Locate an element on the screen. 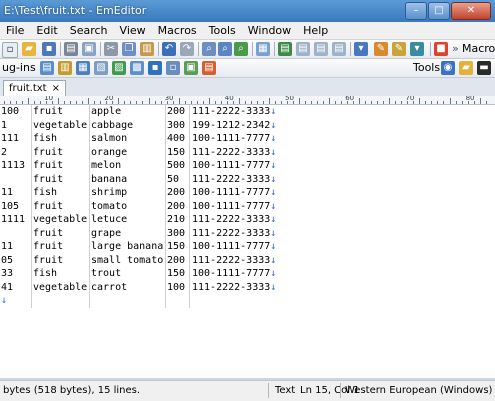 Image resolution: width=495 pixels, height=401 pixels. replace-icon: ⌕ is located at coordinates (241, 49).